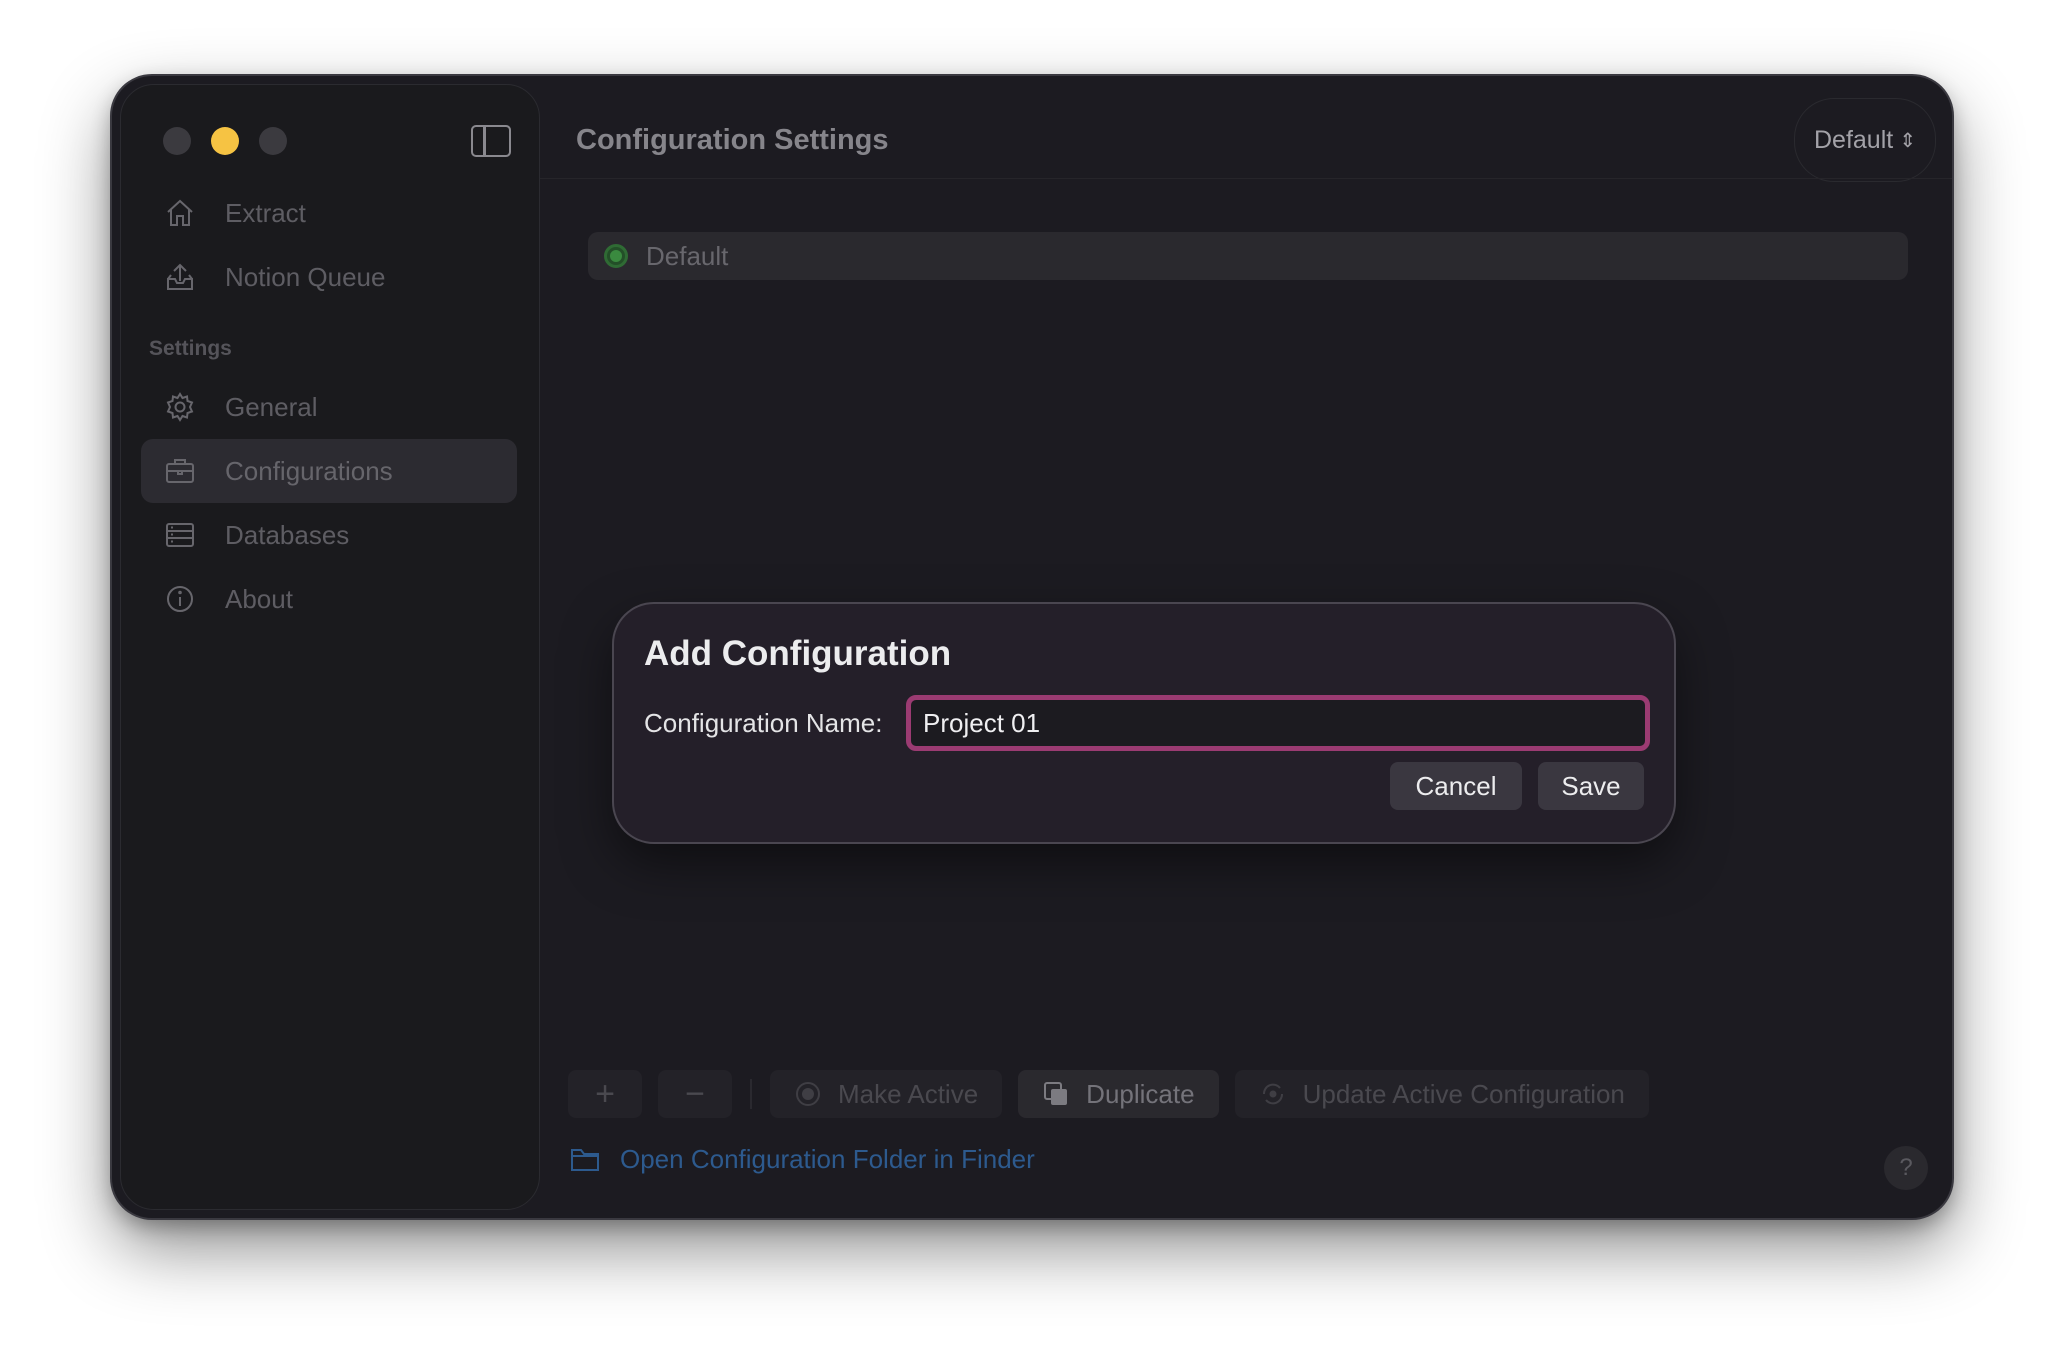  Describe the element at coordinates (798, 653) in the screenshot. I see `dialog-title: Add Configuration` at that location.